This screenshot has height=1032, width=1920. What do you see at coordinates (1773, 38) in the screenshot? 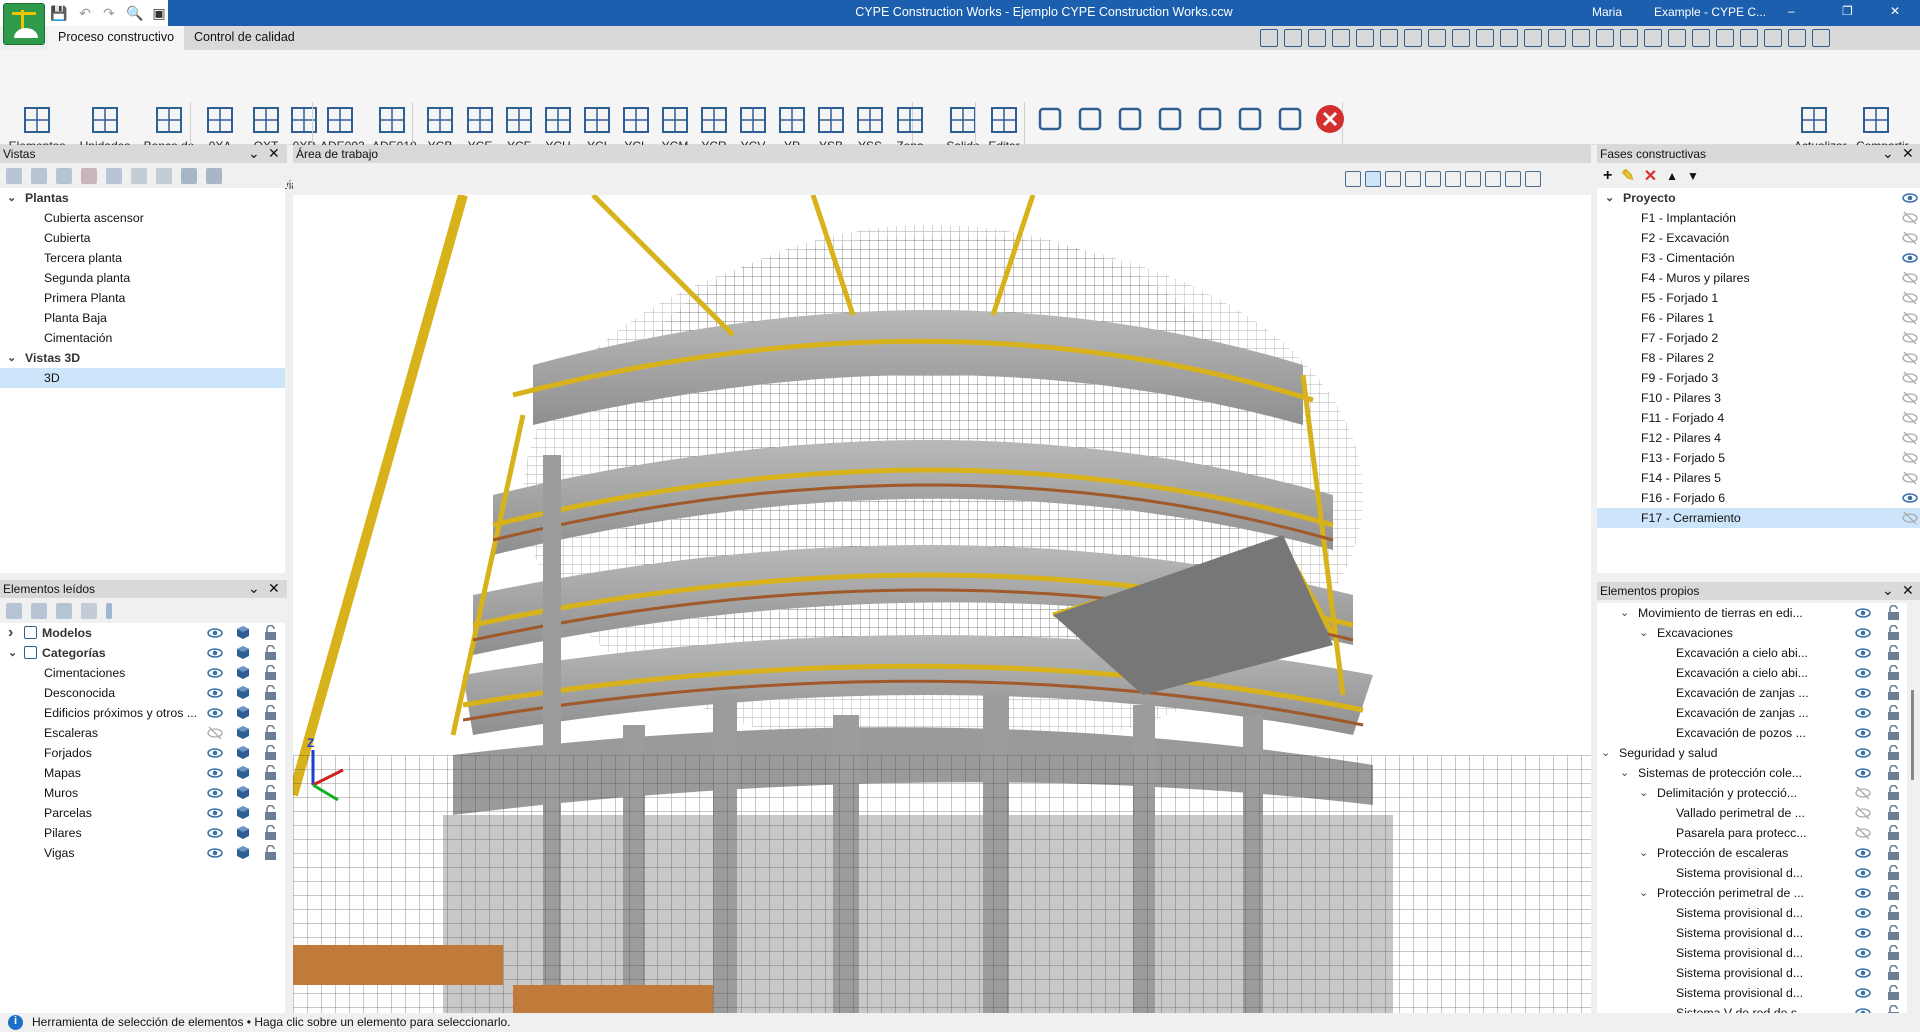
I see `layout-icon` at bounding box center [1773, 38].